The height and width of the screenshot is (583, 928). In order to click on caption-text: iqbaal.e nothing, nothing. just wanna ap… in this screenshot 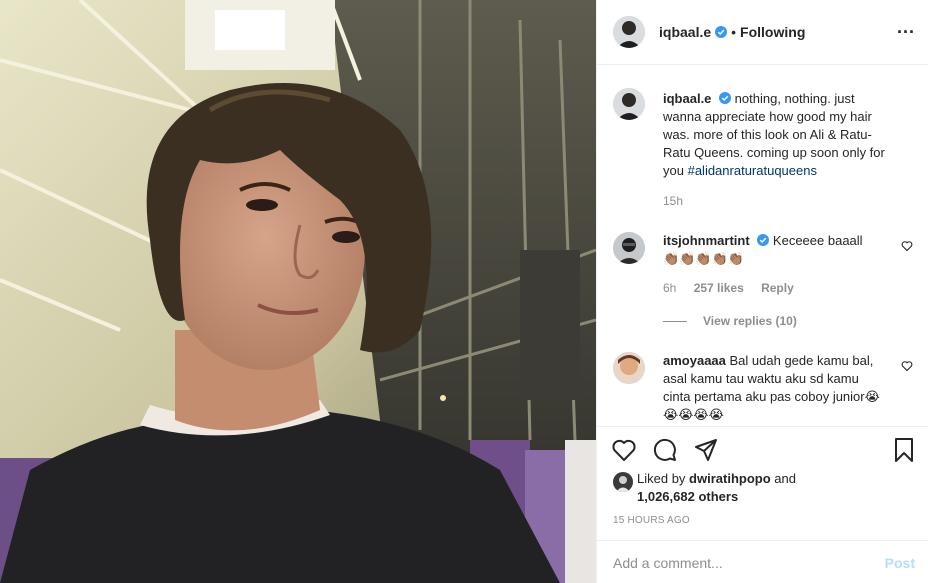, I will do `click(774, 135)`.